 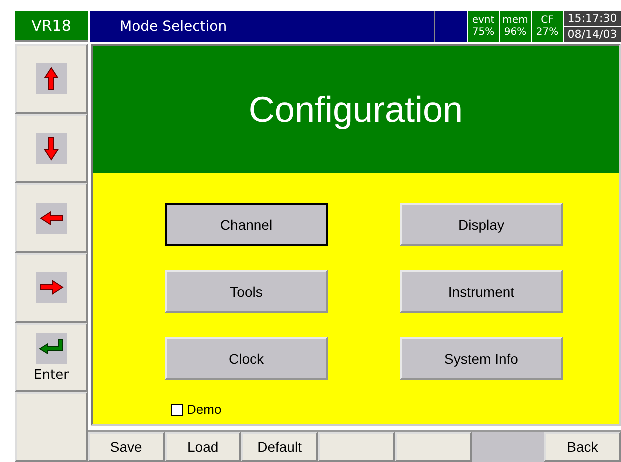 What do you see at coordinates (177, 410) in the screenshot?
I see `checkbox` at bounding box center [177, 410].